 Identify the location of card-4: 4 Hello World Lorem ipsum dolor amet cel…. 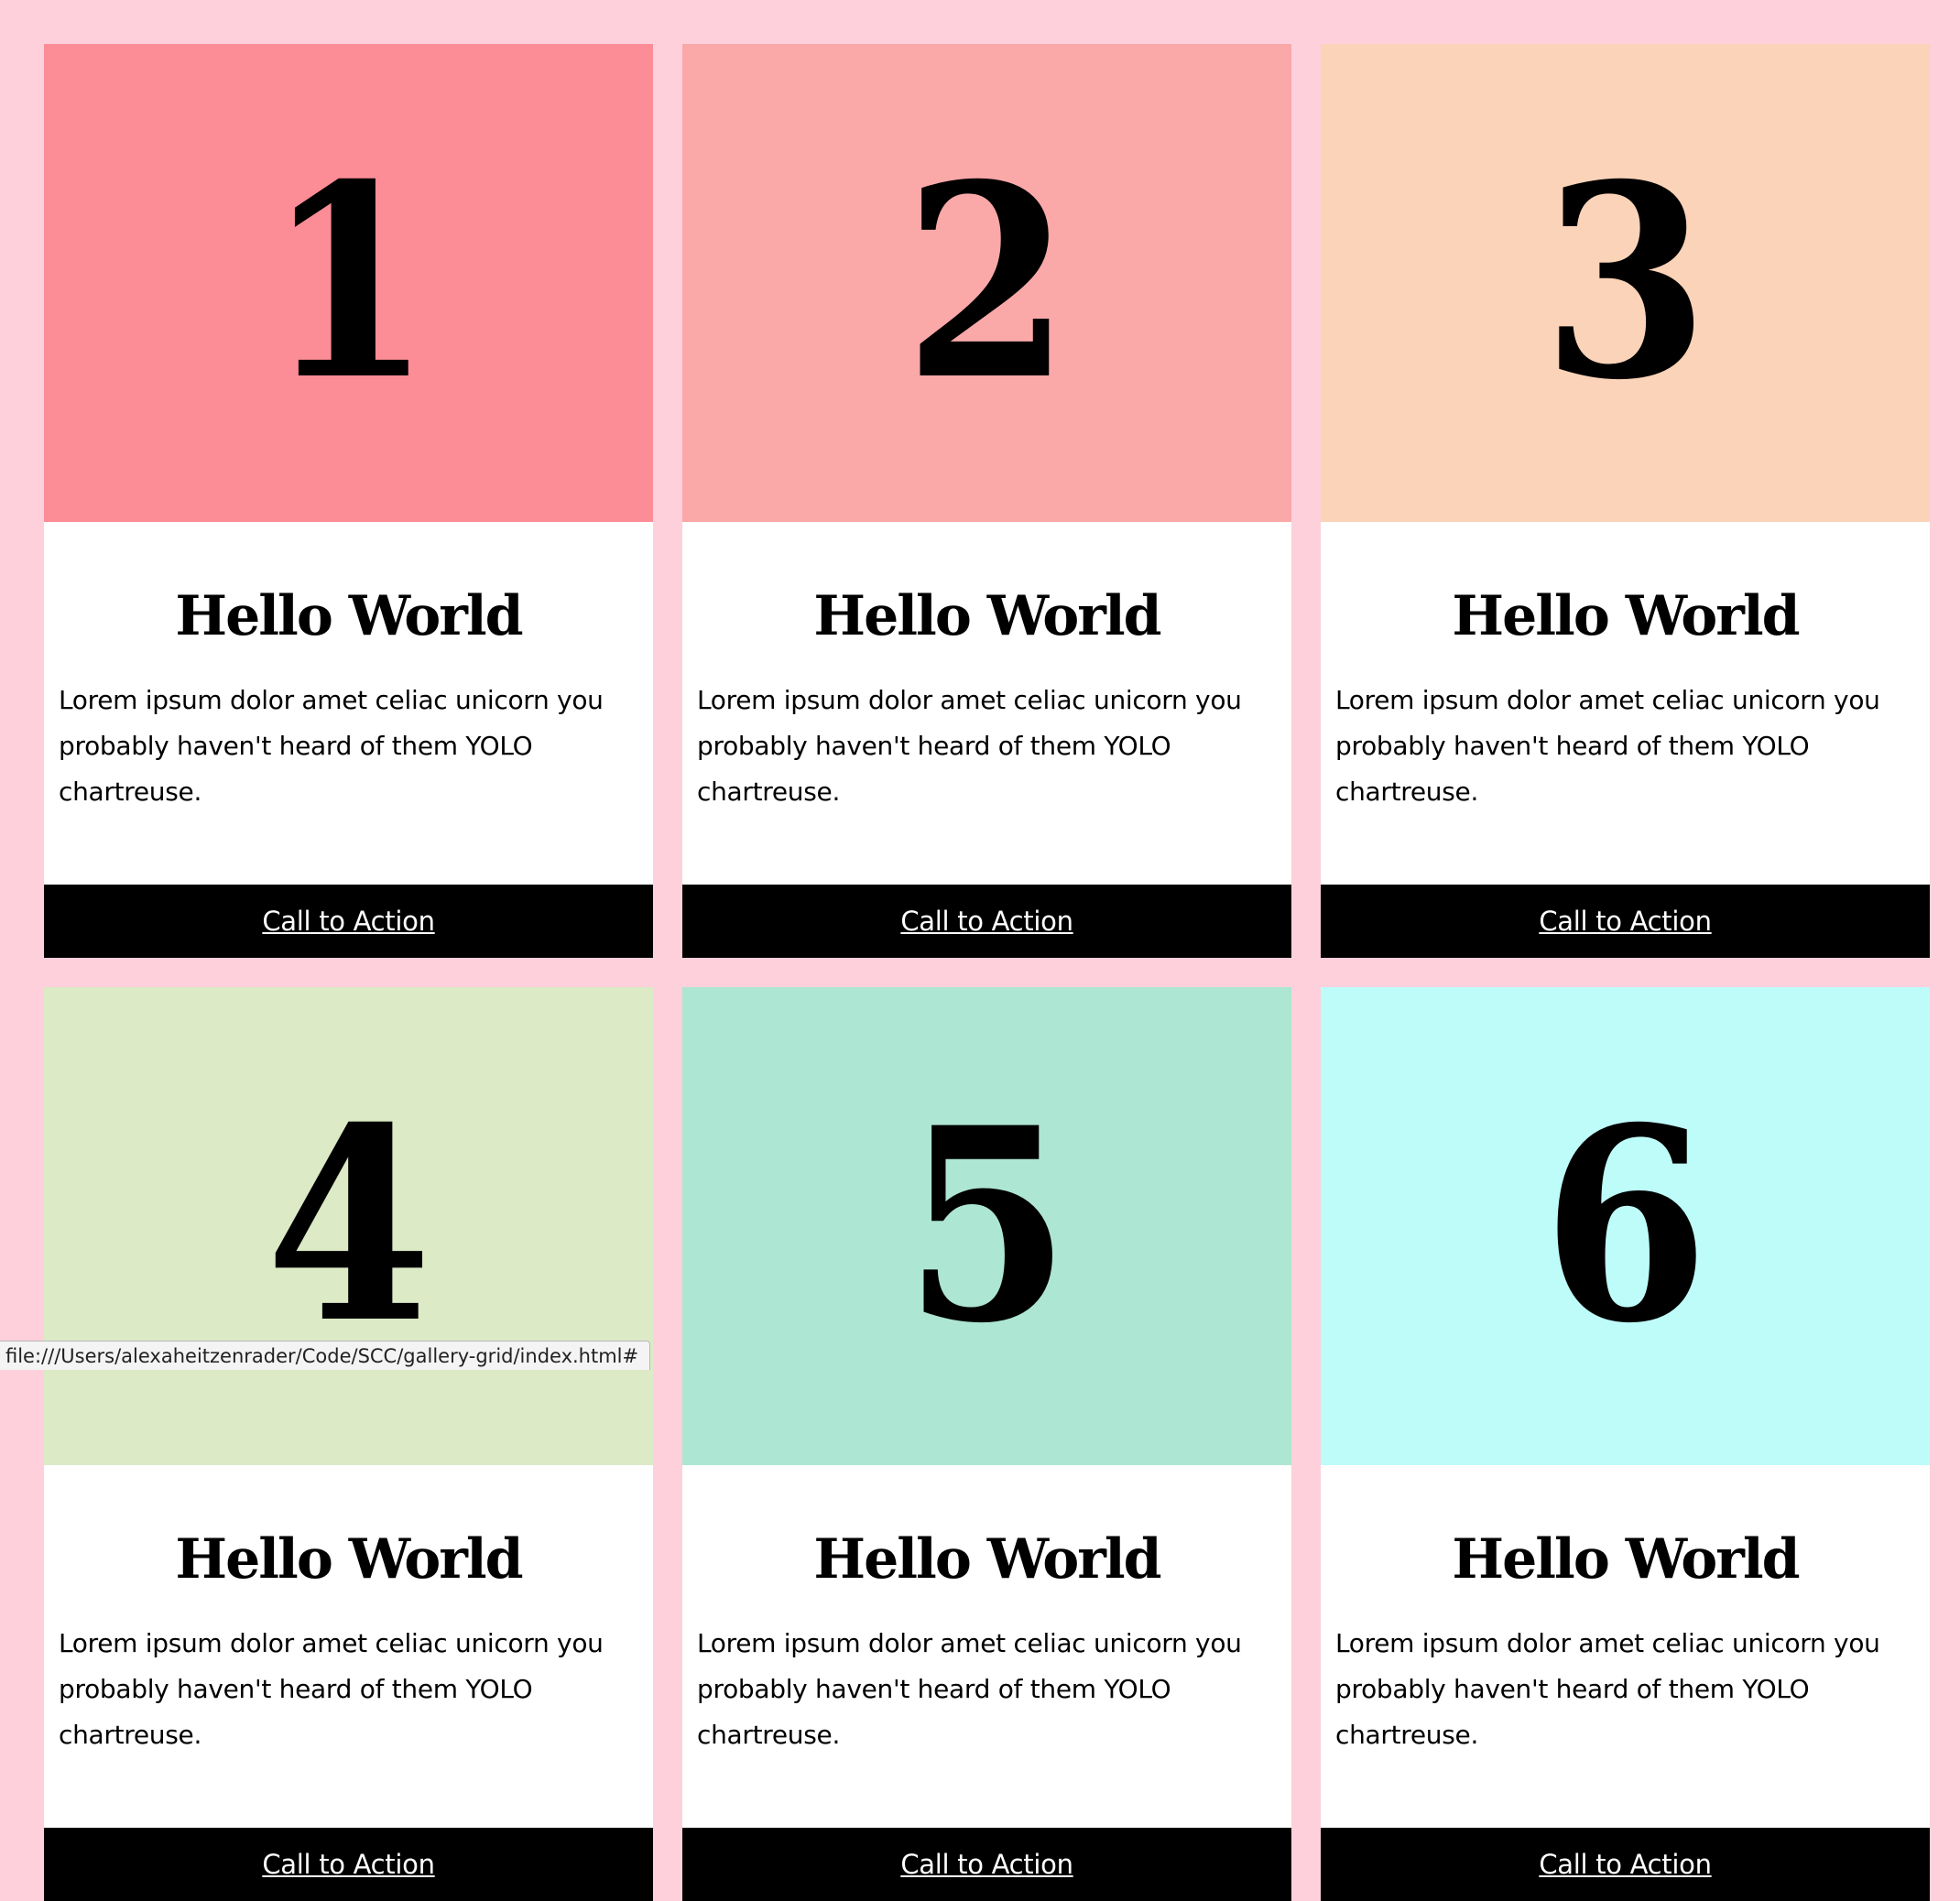
(348, 1444).